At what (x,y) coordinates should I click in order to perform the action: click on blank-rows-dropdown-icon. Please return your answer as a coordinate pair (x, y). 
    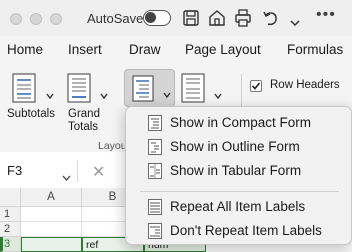
    Looking at the image, I should click on (218, 93).